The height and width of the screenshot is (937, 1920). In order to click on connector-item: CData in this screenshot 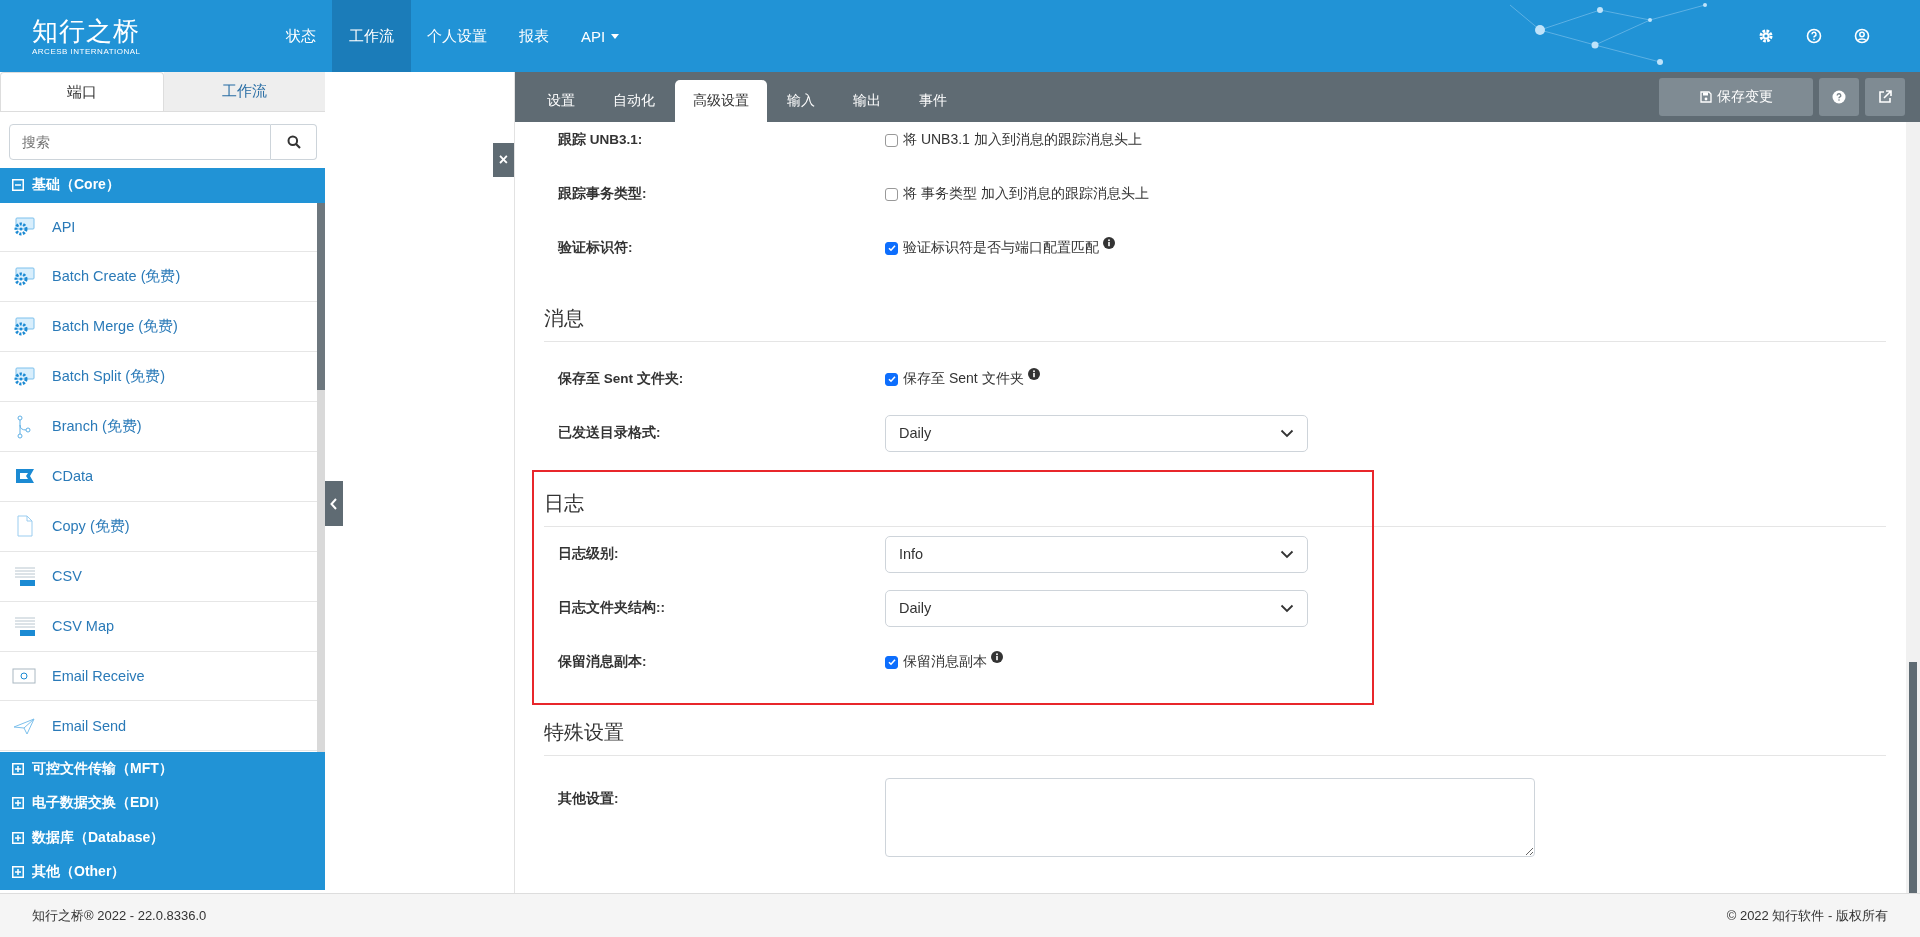, I will do `click(158, 476)`.